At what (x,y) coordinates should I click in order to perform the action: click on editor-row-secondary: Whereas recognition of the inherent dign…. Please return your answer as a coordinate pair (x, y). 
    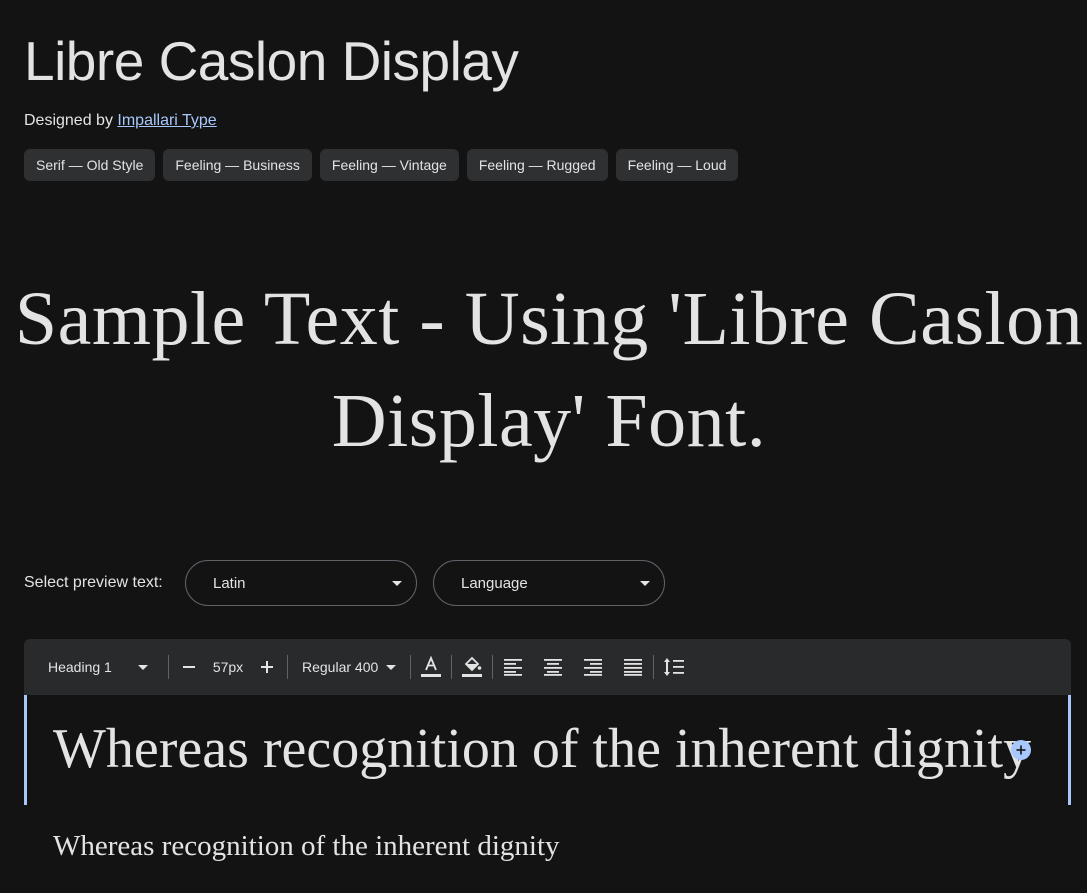
    Looking at the image, I should click on (306, 846).